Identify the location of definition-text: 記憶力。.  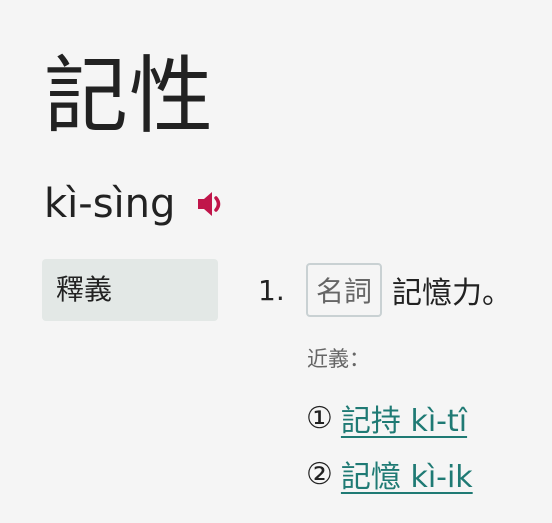
(452, 293).